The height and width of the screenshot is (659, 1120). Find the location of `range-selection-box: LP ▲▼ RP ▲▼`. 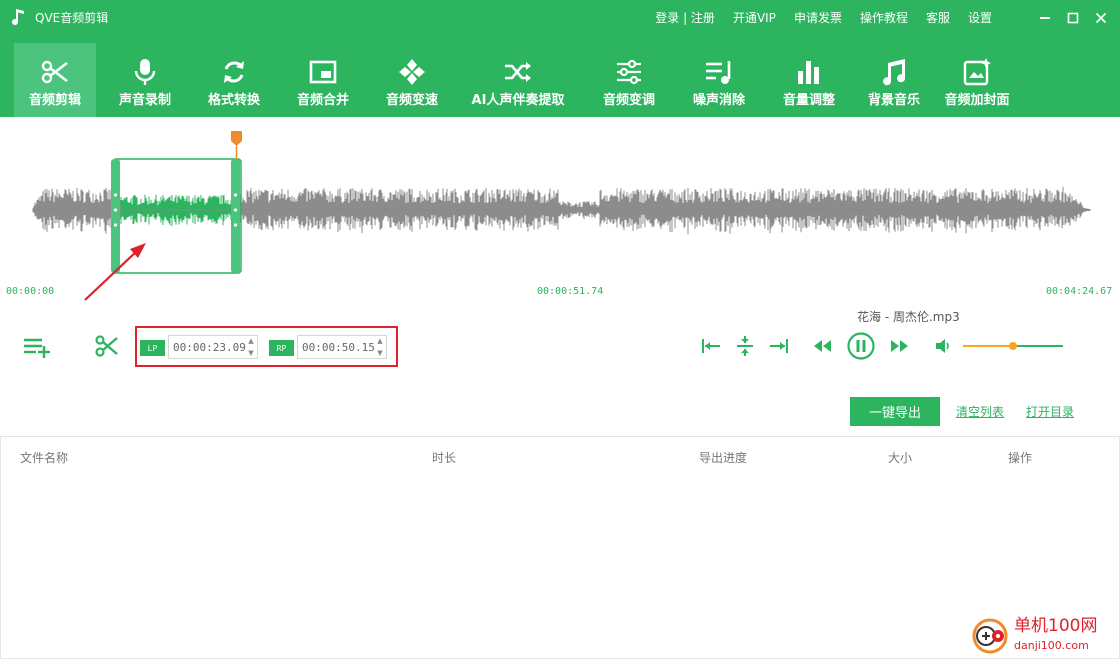

range-selection-box: LP ▲▼ RP ▲▼ is located at coordinates (266, 346).